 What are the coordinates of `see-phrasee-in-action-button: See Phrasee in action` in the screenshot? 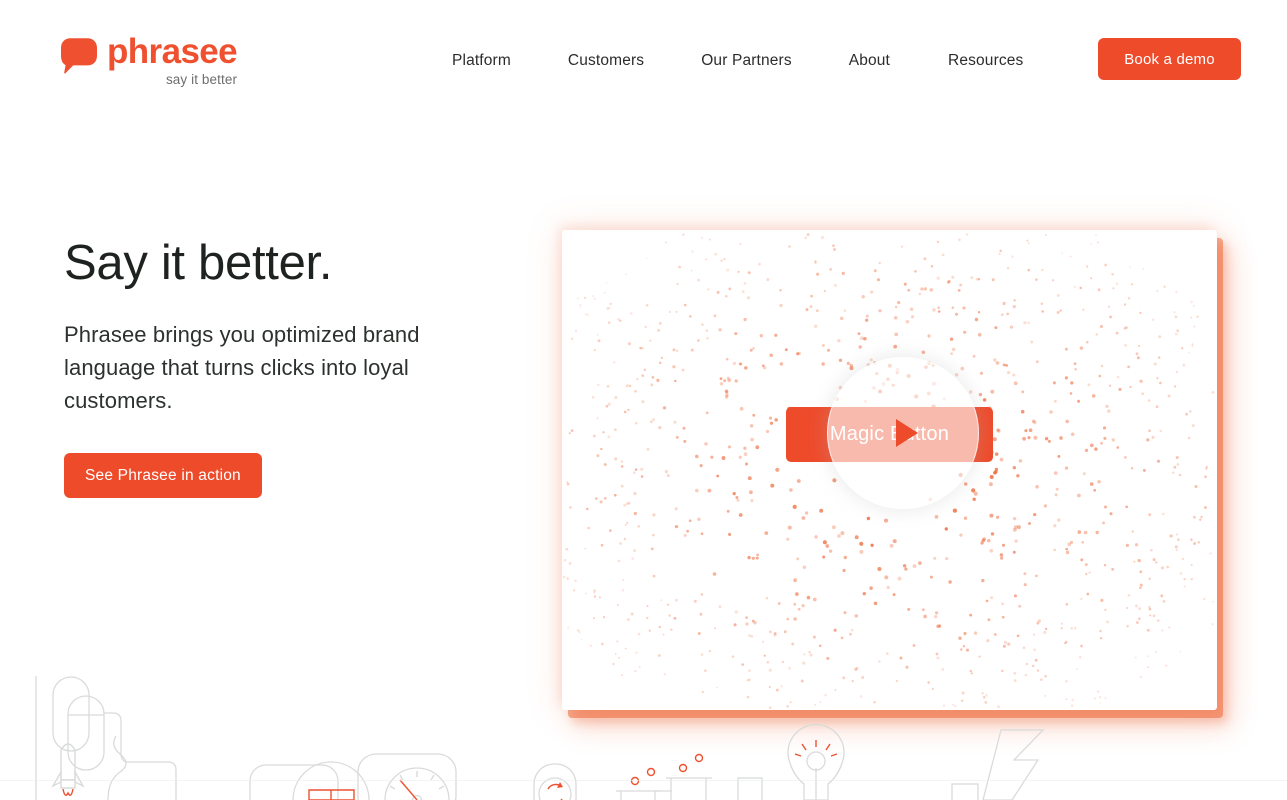 It's located at (163, 475).